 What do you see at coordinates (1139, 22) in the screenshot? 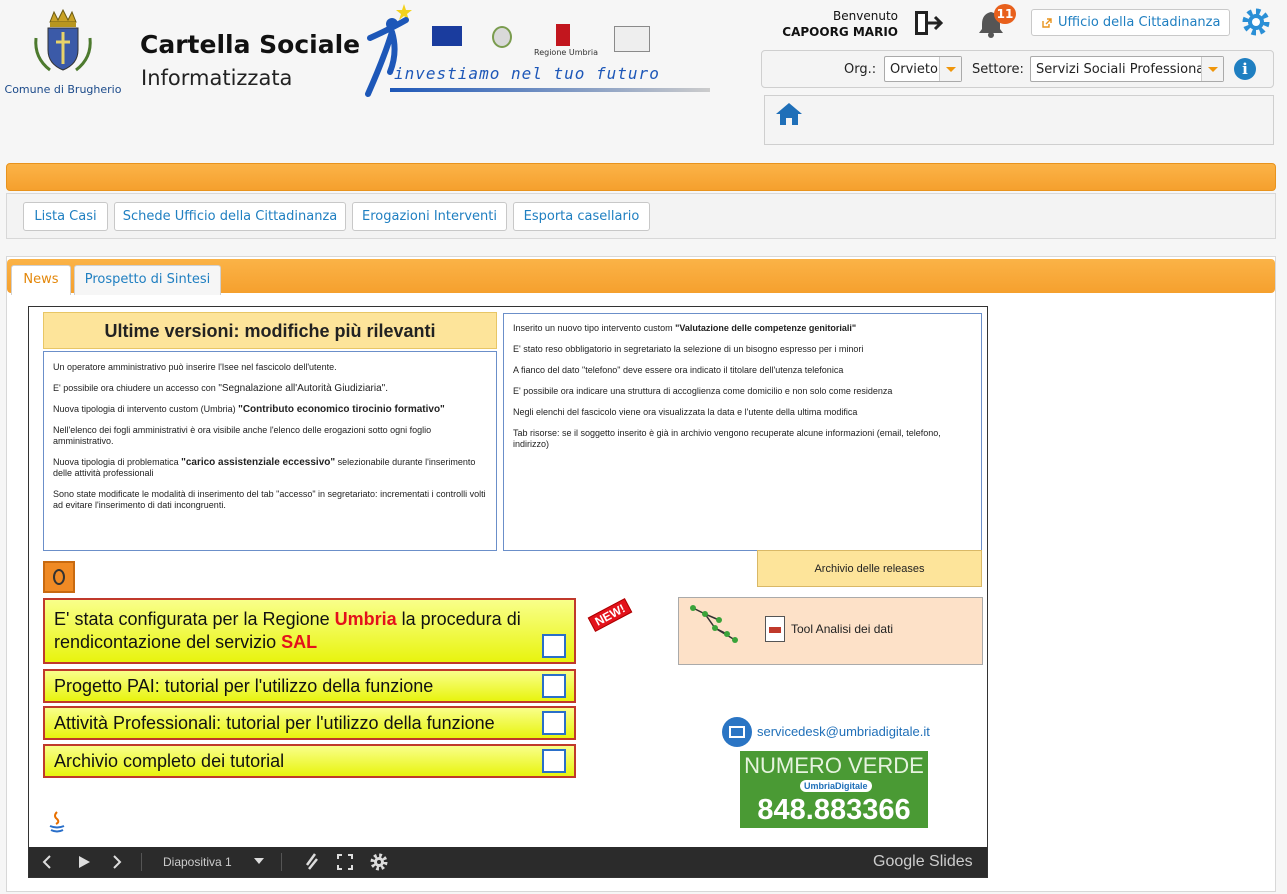
I see `ufficio-button-label: Ufficio della Cittadinanza` at bounding box center [1139, 22].